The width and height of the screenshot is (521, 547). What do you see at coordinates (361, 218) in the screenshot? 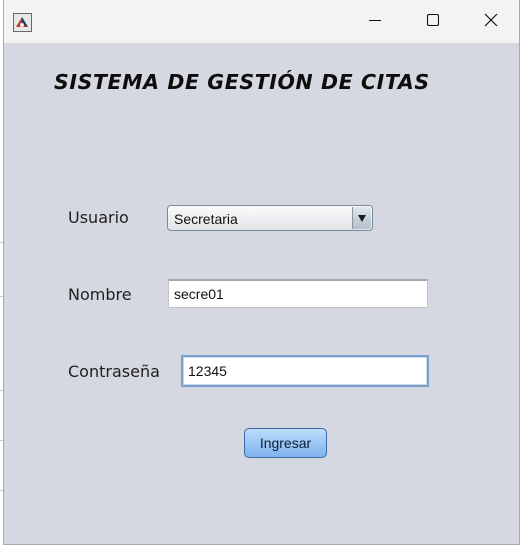
I see `dropdown-arrow-icon` at bounding box center [361, 218].